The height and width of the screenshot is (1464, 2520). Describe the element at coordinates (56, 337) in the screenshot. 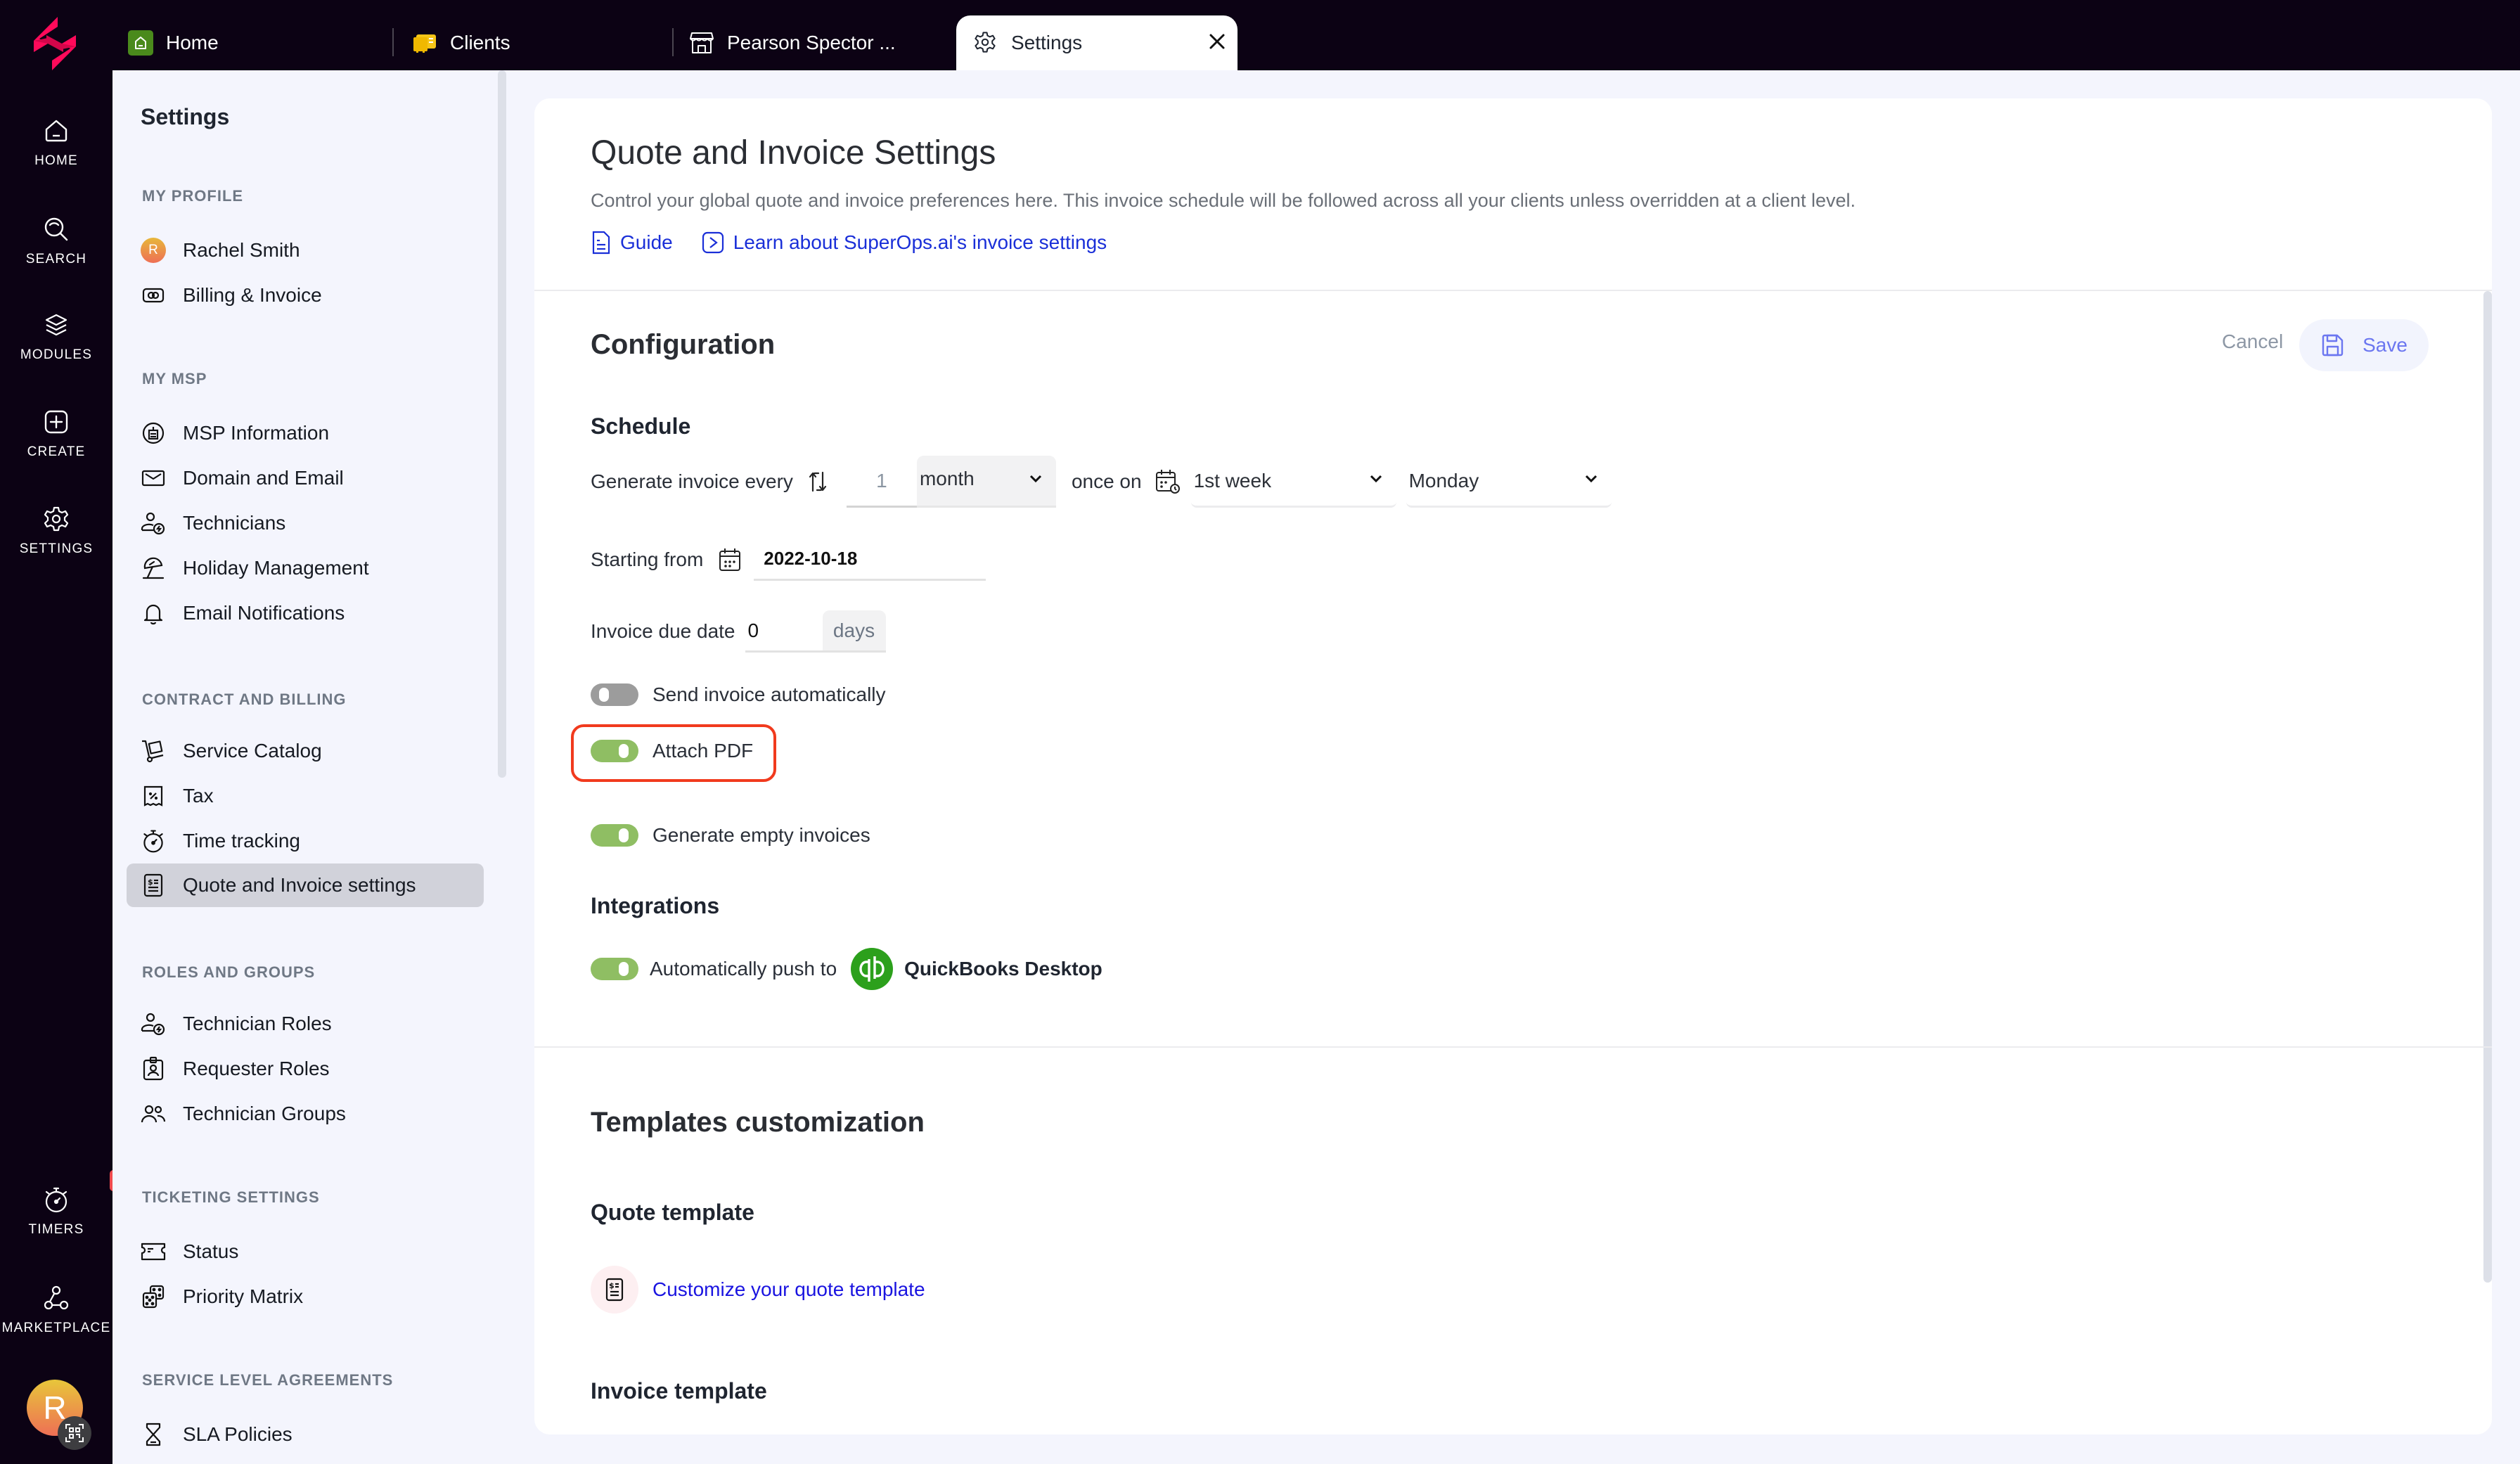

I see `rail-item-modules: MODULES` at that location.